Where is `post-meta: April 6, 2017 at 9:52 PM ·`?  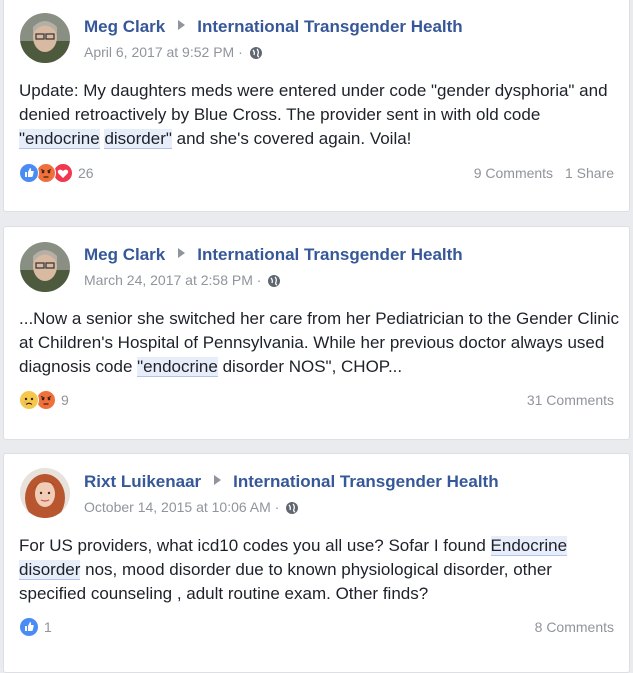 post-meta: April 6, 2017 at 9:52 PM · is located at coordinates (173, 53).